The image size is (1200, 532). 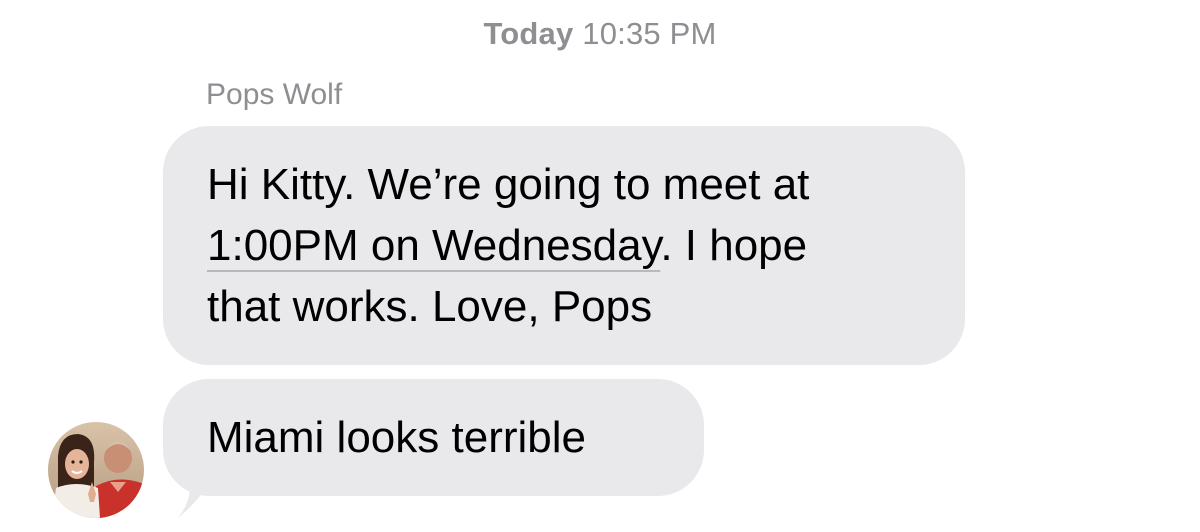 I want to click on date-time-link: 1:00PM on Wednesday, so click(x=433, y=245).